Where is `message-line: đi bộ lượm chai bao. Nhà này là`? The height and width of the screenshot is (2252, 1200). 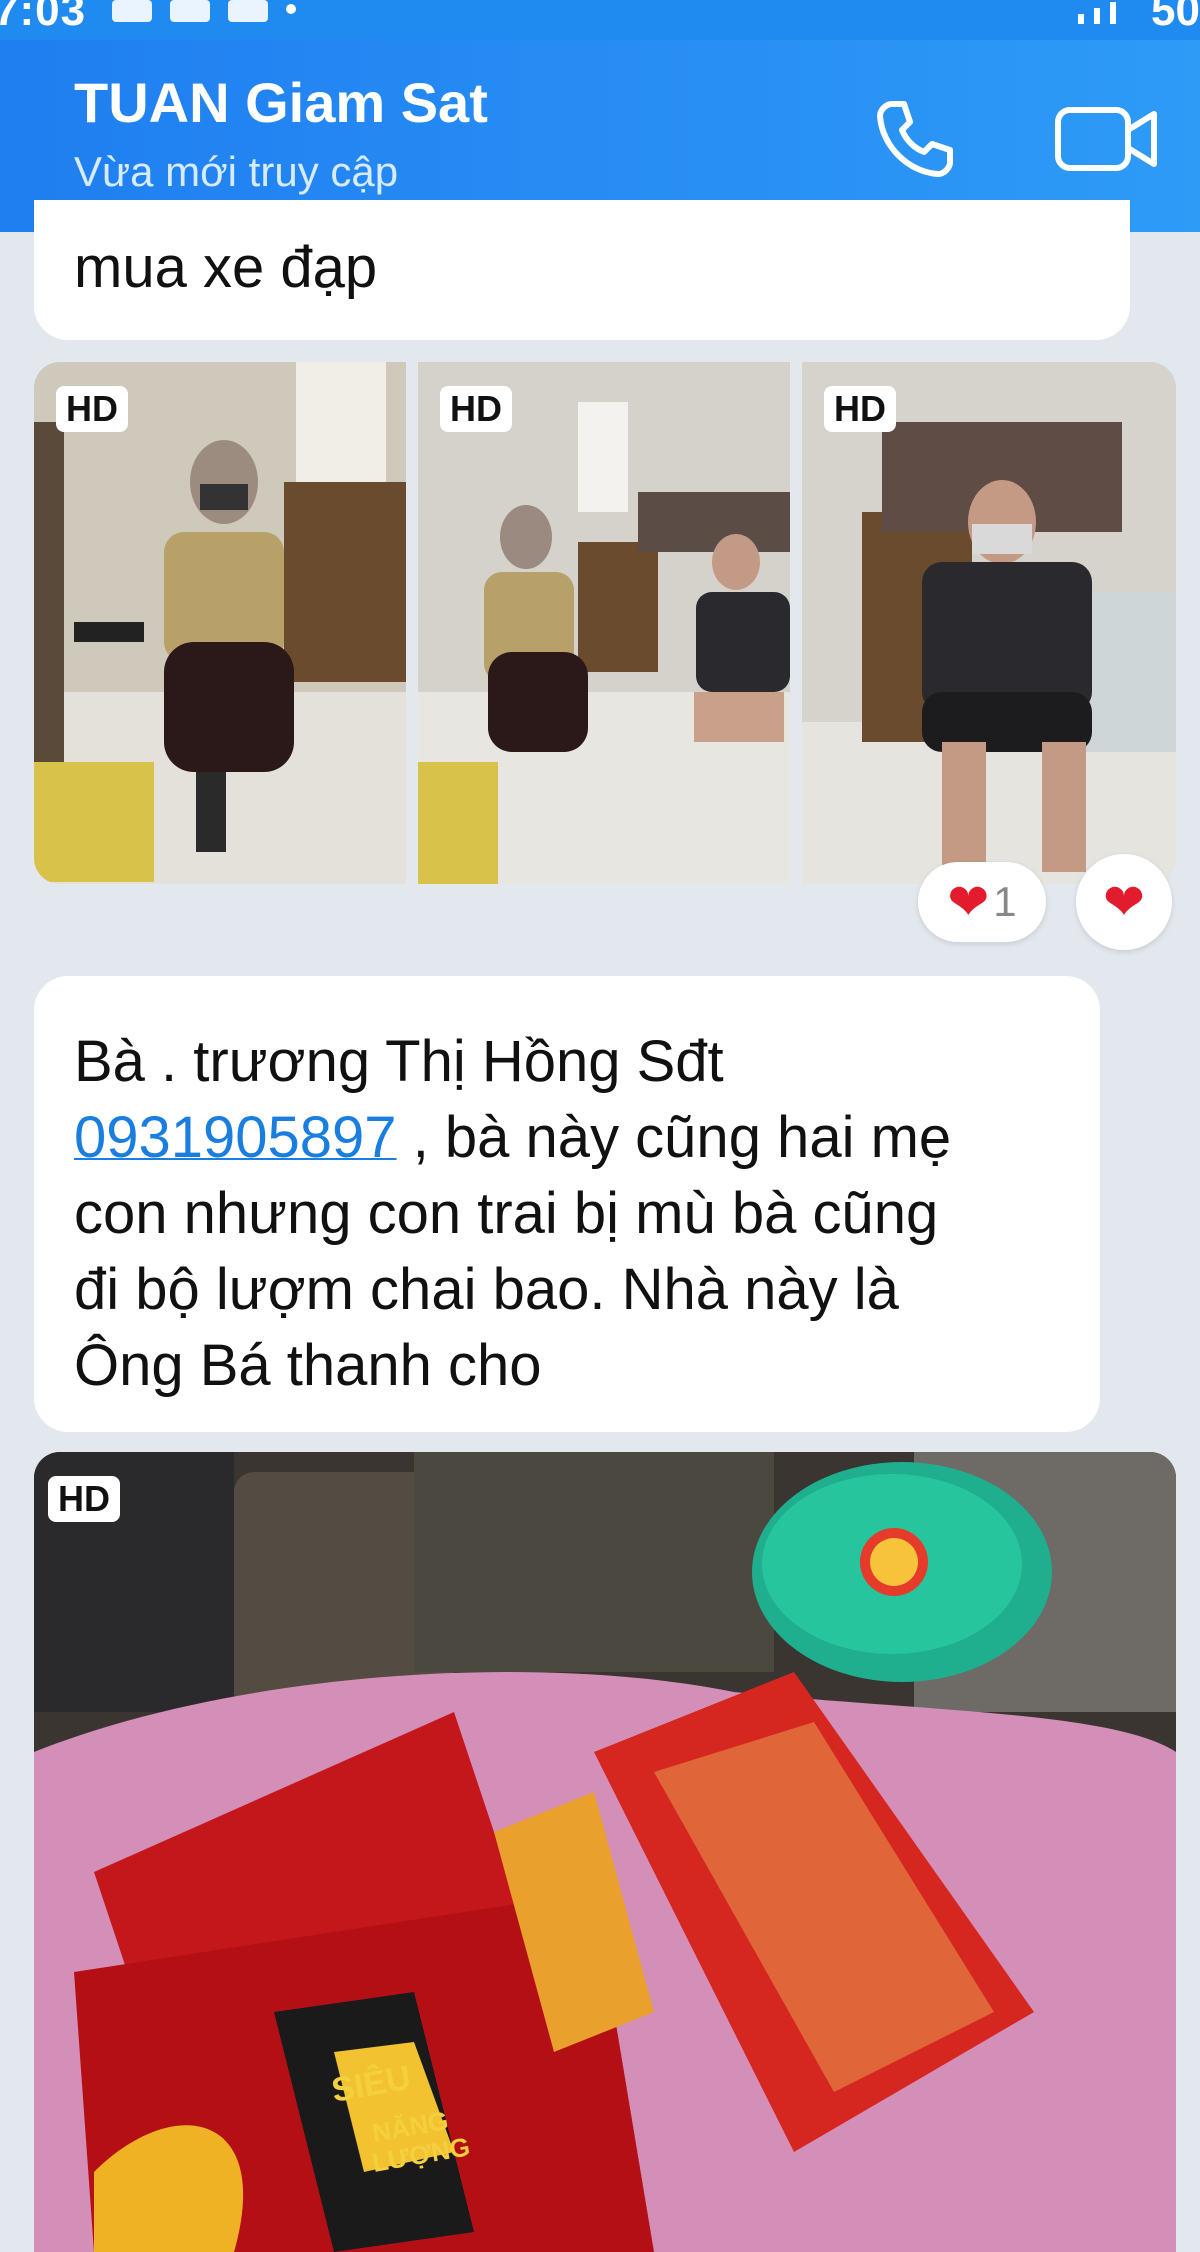 message-line: đi bộ lượm chai bao. Nhà này là is located at coordinates (486, 1289).